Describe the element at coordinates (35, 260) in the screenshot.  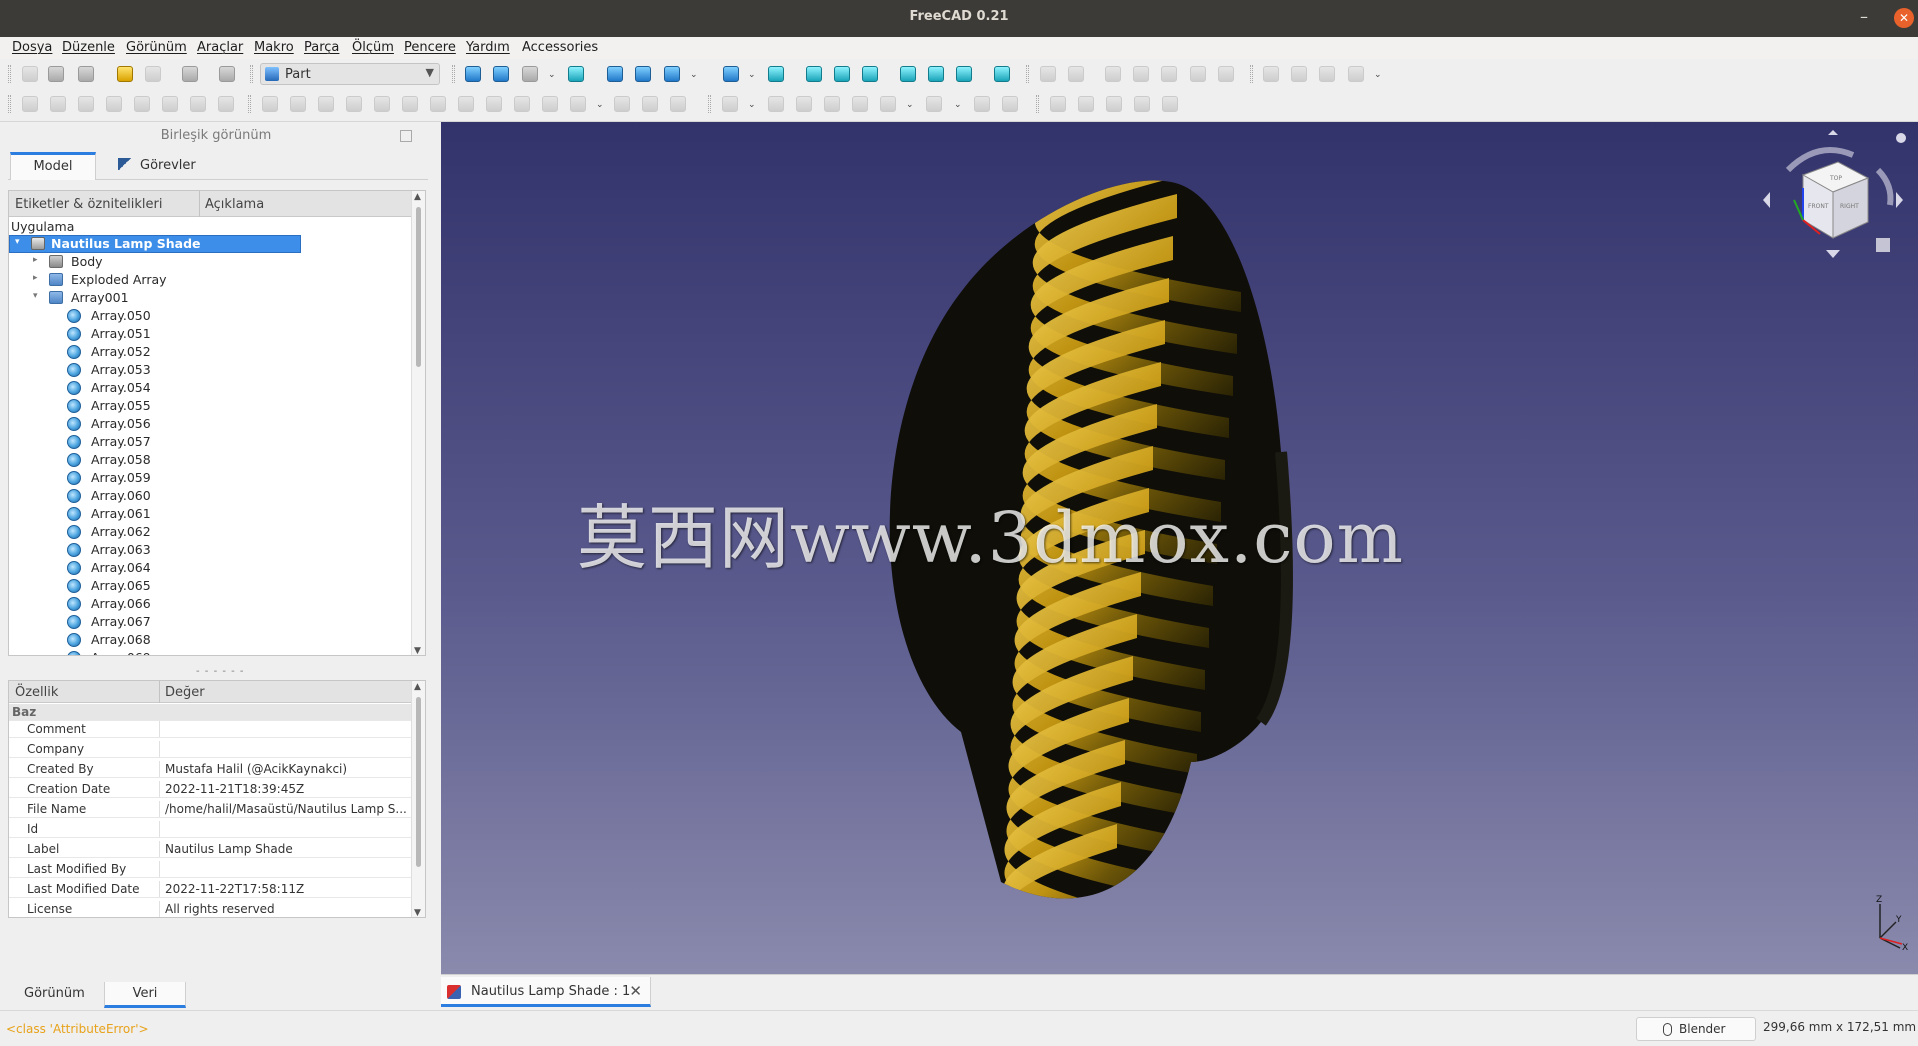
I see `expand-arrow-icon: ▸` at that location.